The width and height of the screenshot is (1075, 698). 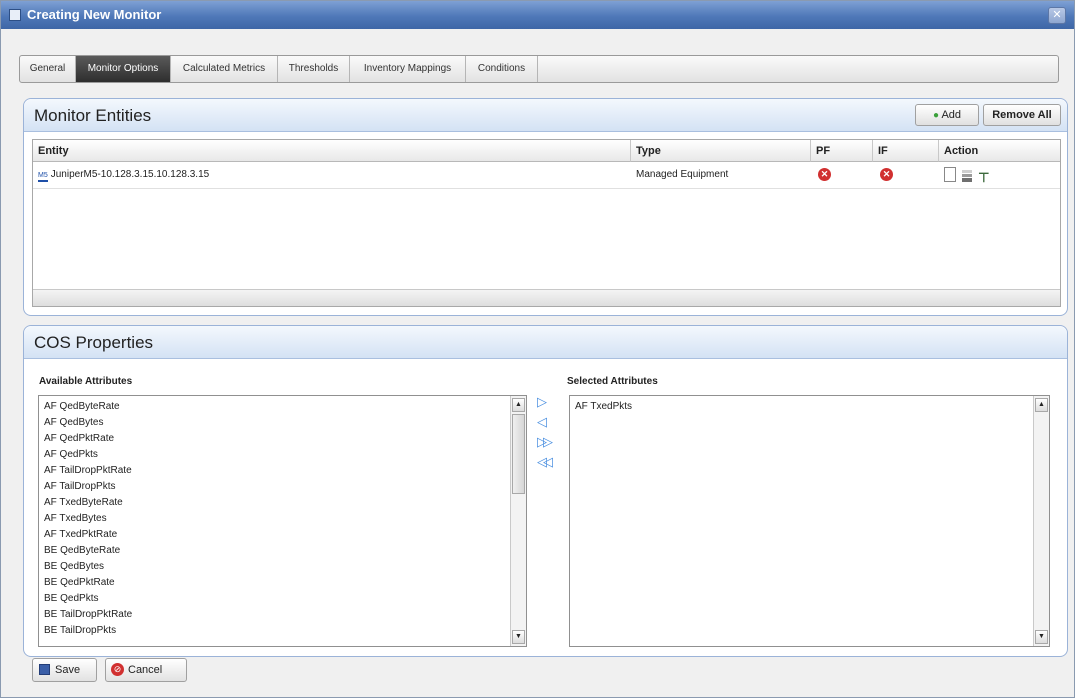 I want to click on available-scrollbar: ▲ ▼, so click(x=518, y=521).